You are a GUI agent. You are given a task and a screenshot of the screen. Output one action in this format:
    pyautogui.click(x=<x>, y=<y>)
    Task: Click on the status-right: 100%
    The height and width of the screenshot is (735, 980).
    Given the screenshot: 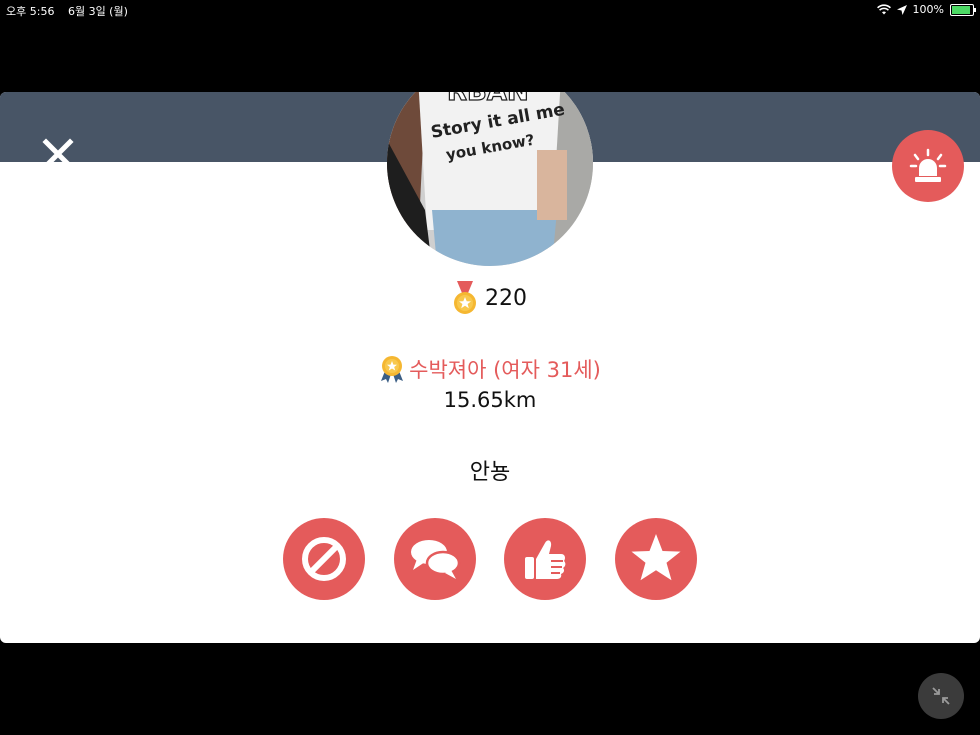 What is the action you would take?
    pyautogui.click(x=926, y=9)
    